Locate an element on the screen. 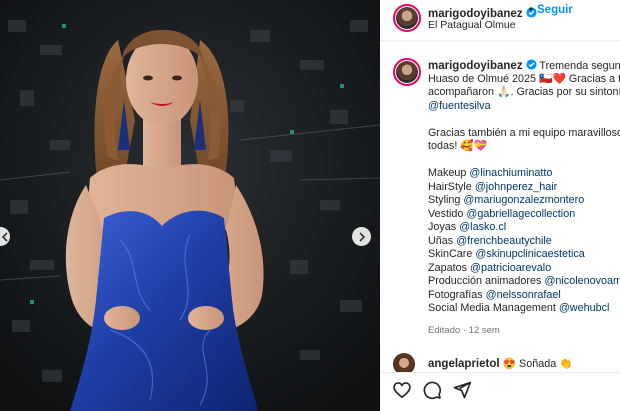  chevron-right-icon is located at coordinates (361, 236).